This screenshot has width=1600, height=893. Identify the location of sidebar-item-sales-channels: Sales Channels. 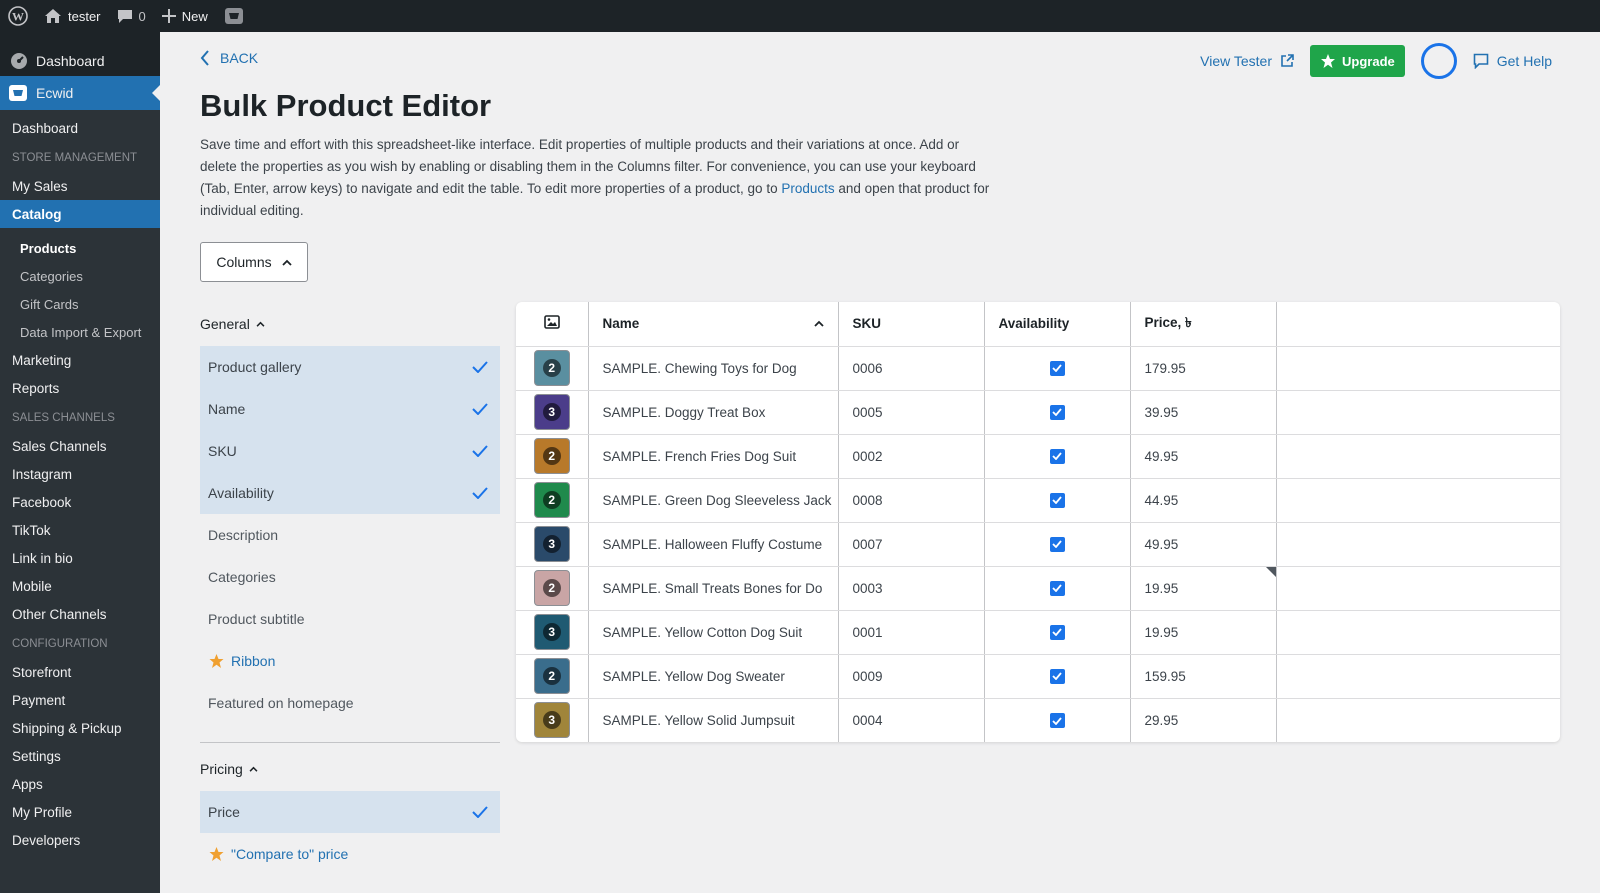
(80, 446).